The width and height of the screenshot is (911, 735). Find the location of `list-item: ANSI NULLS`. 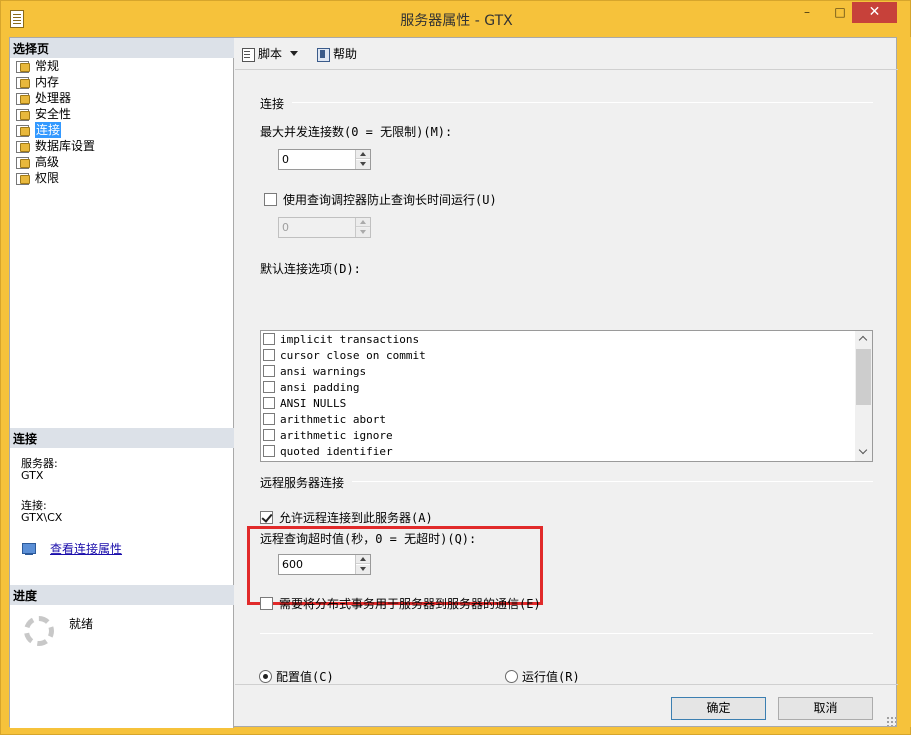

list-item: ANSI NULLS is located at coordinates (344, 403).